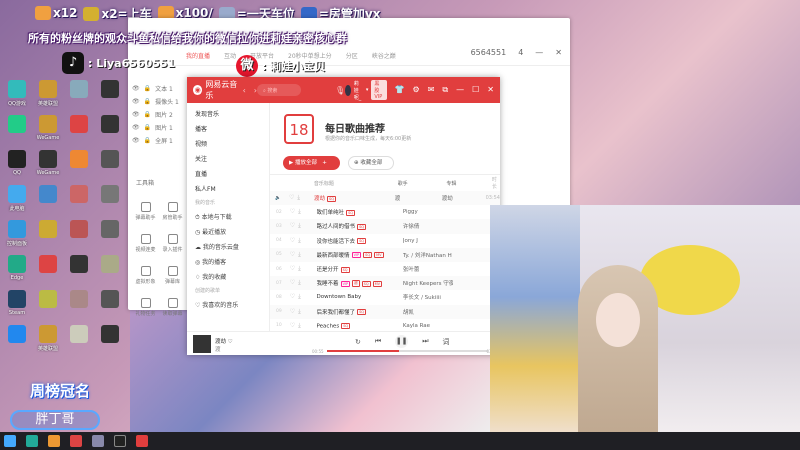  Describe the element at coordinates (422, 183) in the screenshot. I see `col-artist: 歌手` at that location.